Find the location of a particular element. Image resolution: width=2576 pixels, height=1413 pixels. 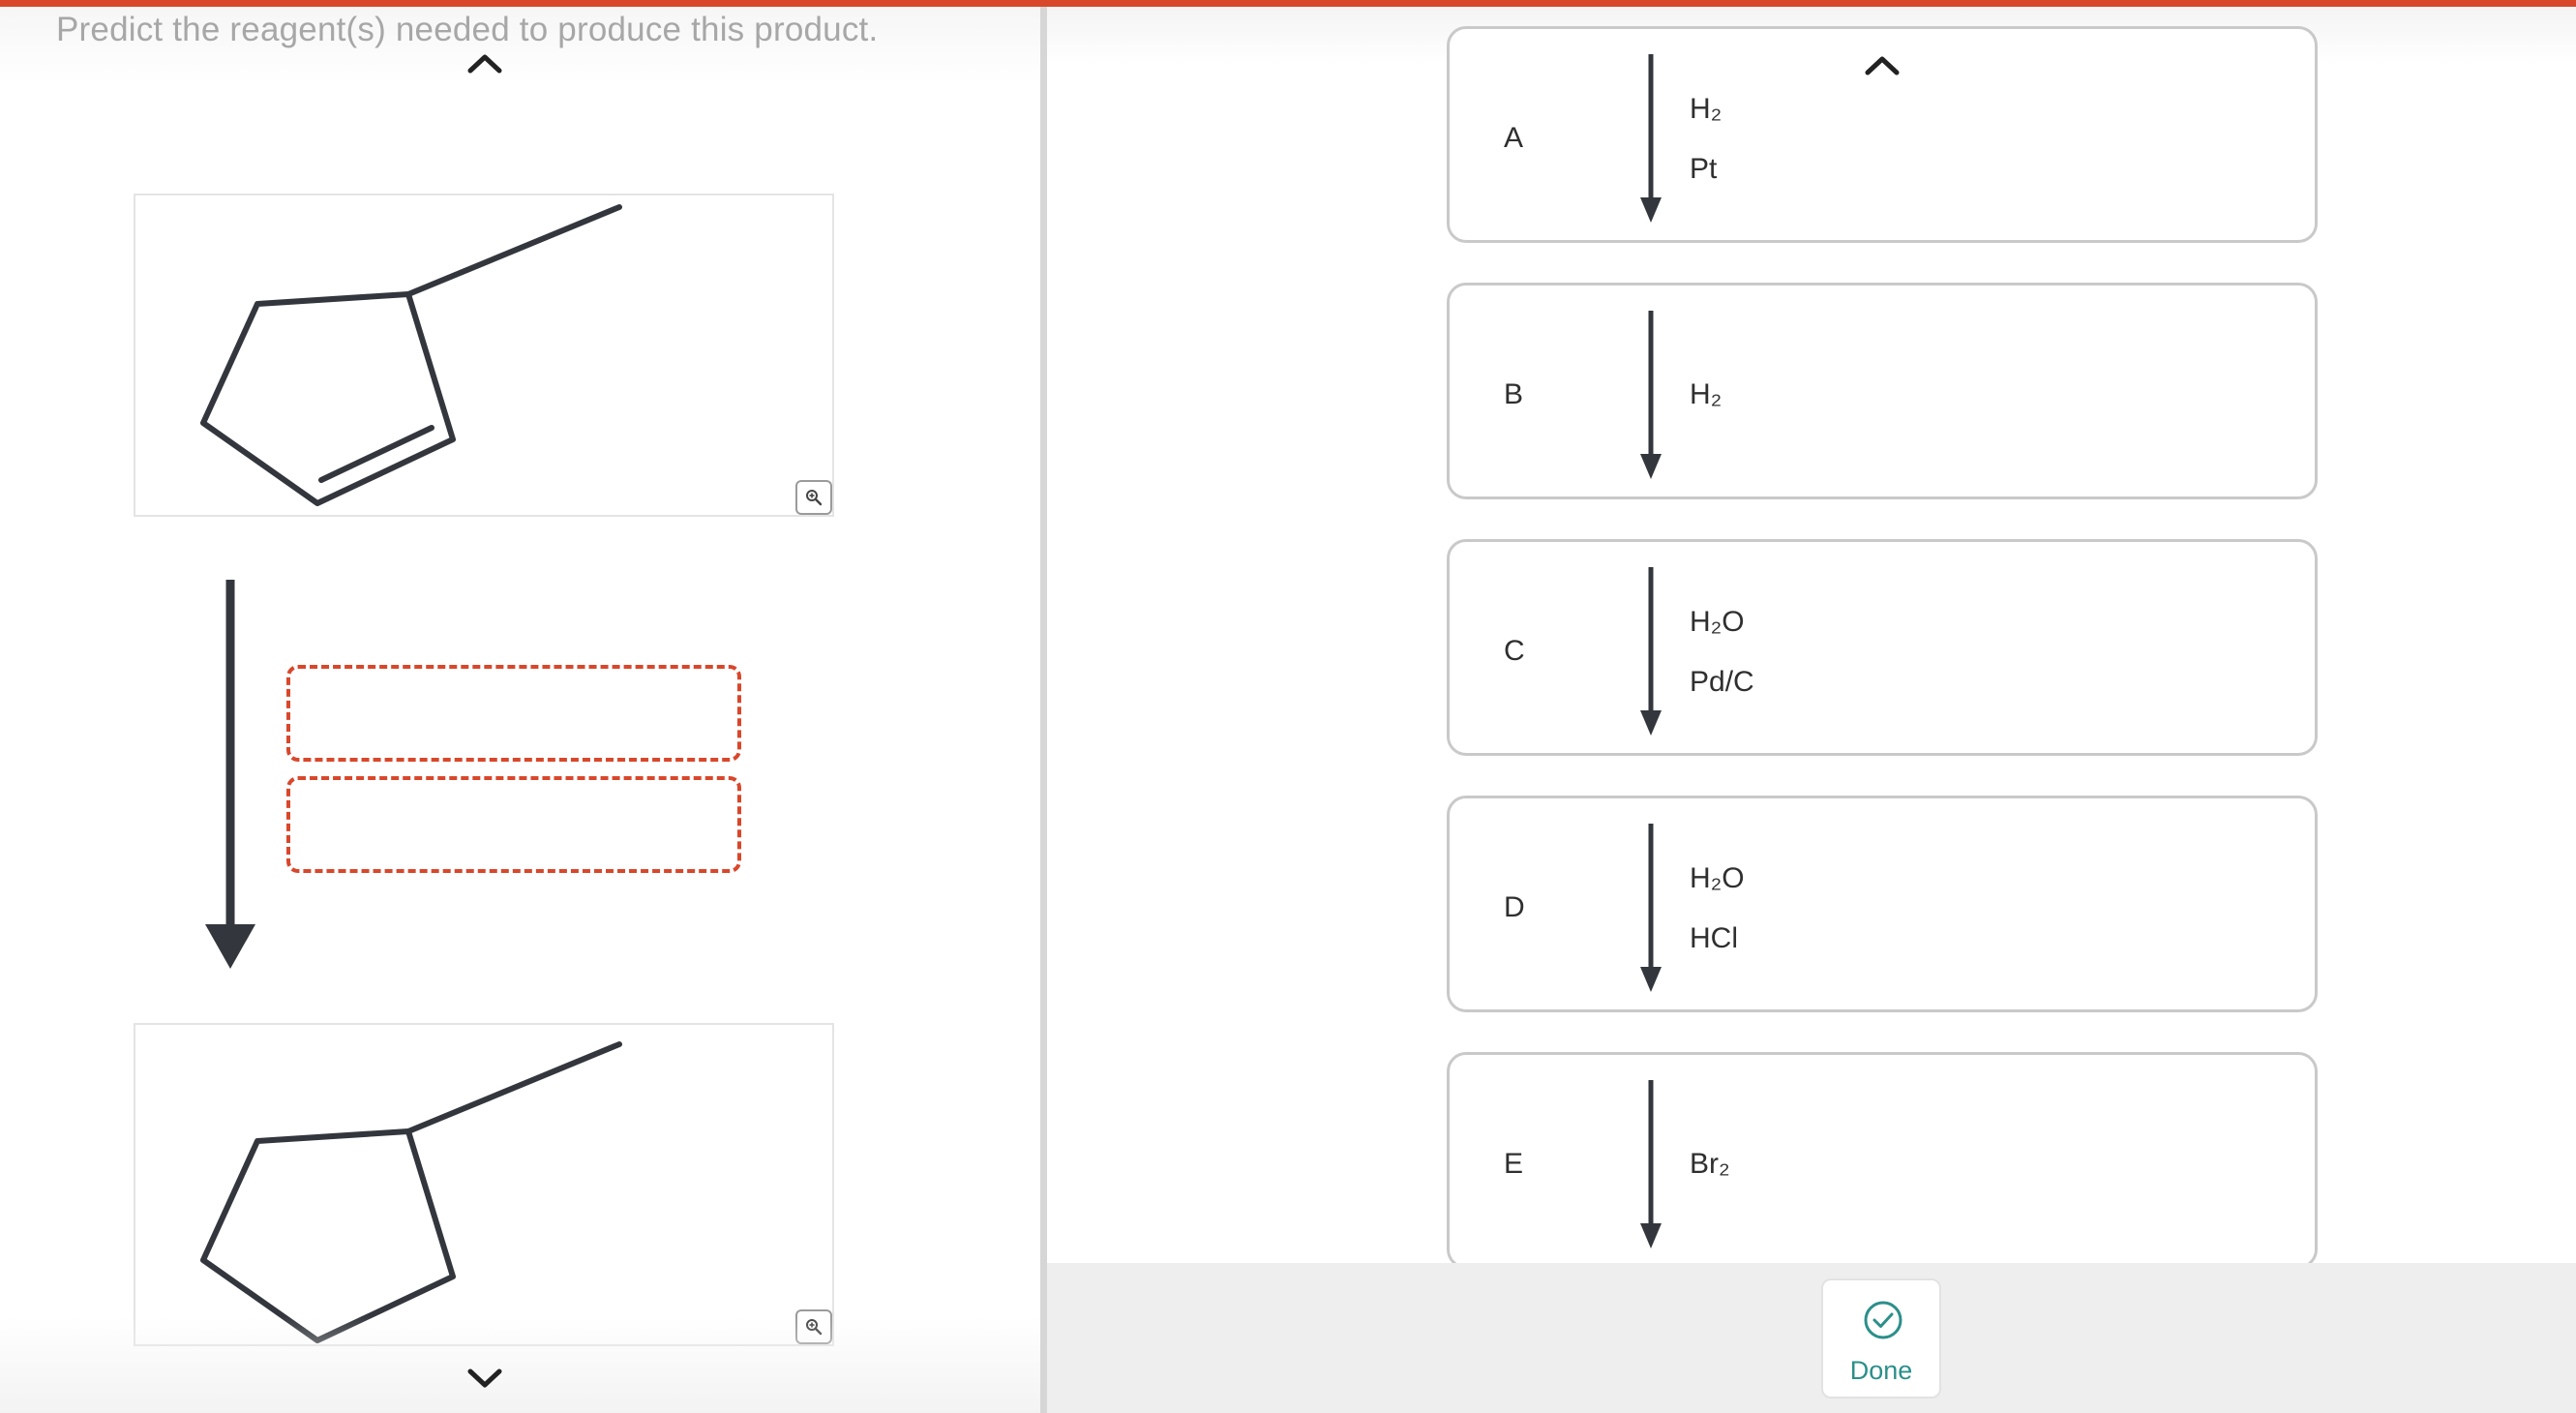

panel-divider is located at coordinates (1043, 710).